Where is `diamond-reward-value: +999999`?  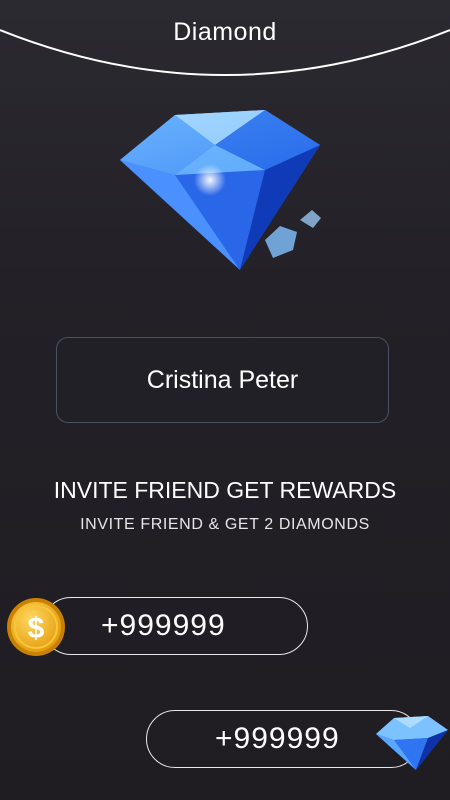
diamond-reward-value: +999999 is located at coordinates (277, 738).